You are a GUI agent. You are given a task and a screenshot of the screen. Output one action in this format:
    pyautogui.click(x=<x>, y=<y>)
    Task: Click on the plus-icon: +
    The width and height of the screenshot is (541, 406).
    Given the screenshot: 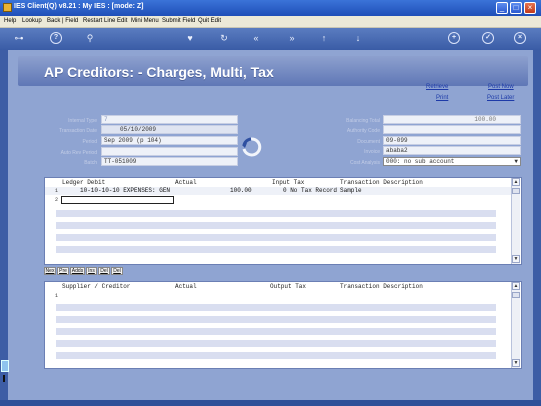 What is the action you would take?
    pyautogui.click(x=454, y=38)
    